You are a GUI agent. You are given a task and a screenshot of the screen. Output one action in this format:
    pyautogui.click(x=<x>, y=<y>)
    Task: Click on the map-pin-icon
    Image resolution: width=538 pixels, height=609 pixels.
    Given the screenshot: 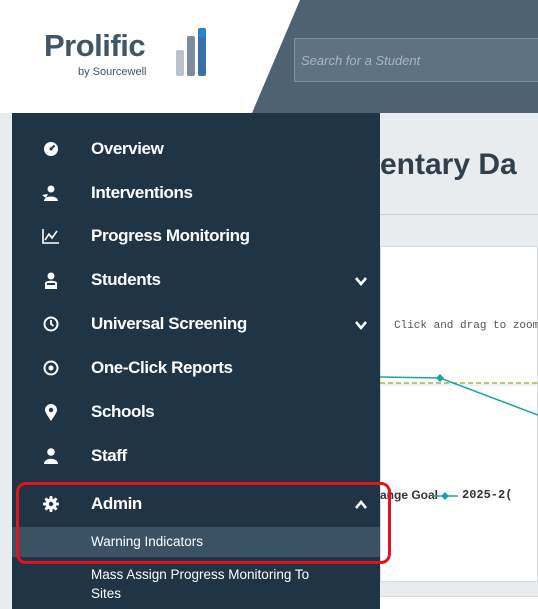 What is the action you would take?
    pyautogui.click(x=51, y=412)
    